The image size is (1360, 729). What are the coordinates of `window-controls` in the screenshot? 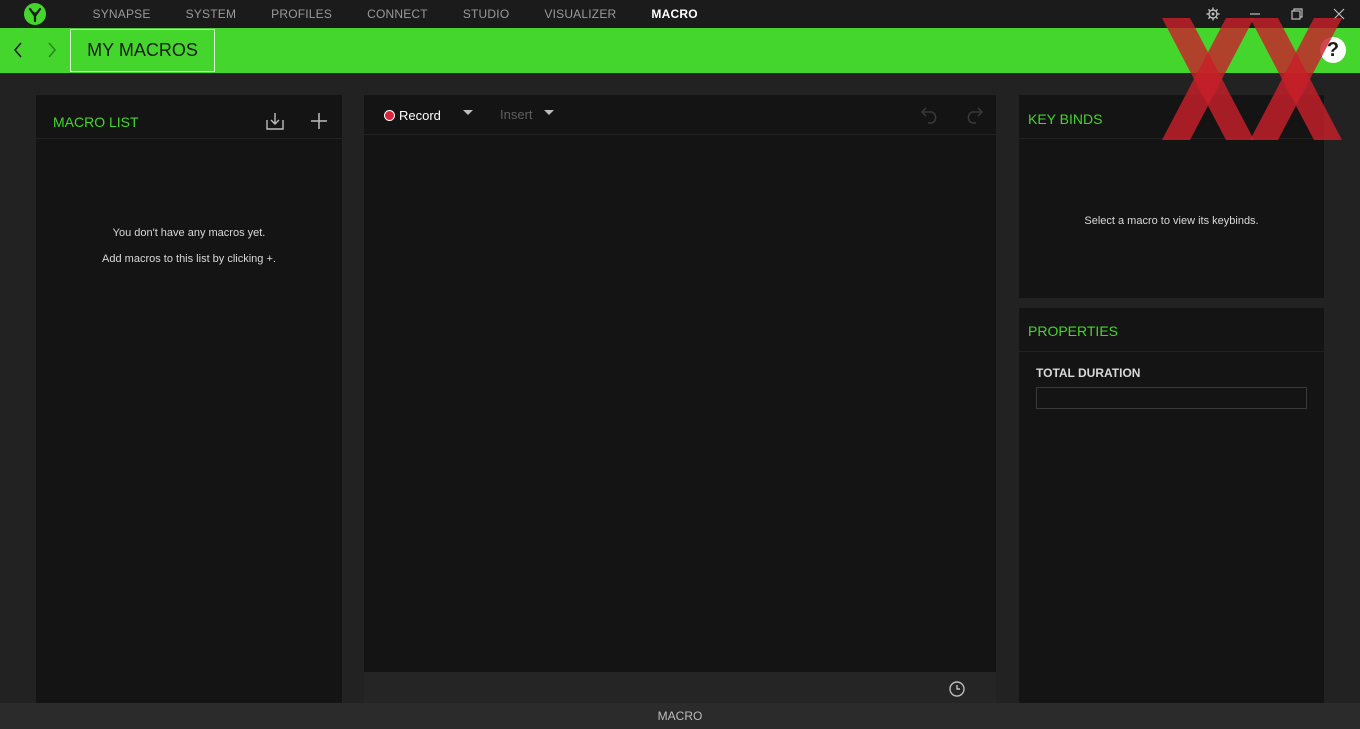 It's located at (1276, 14).